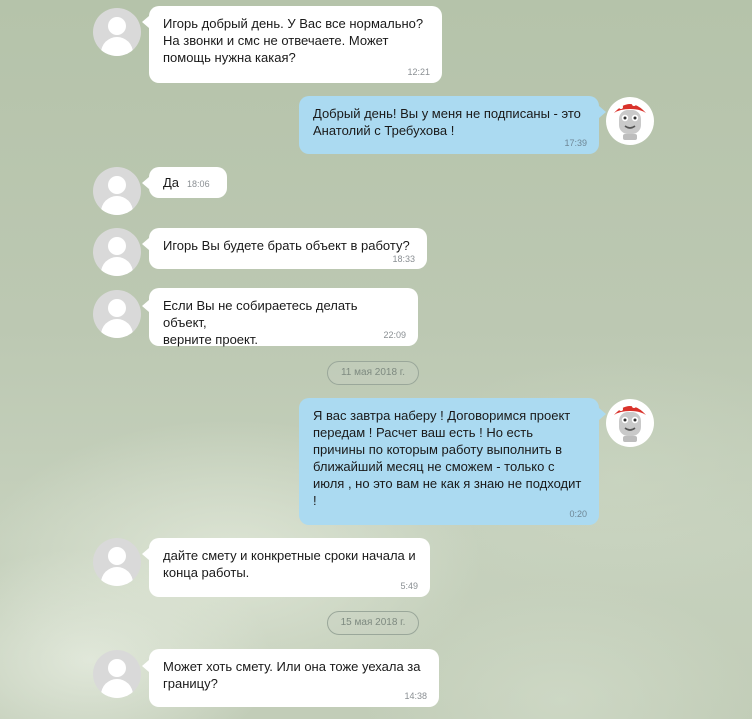  What do you see at coordinates (418, 72) in the screenshot?
I see `message-time: 12:21` at bounding box center [418, 72].